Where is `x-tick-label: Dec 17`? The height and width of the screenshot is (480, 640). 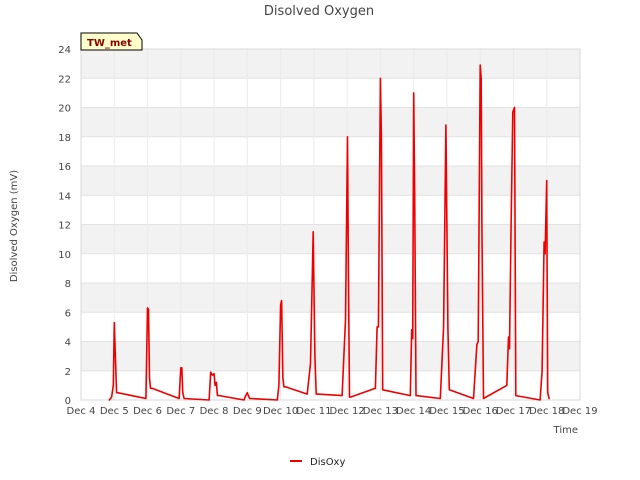 x-tick-label: Dec 17 is located at coordinates (513, 411).